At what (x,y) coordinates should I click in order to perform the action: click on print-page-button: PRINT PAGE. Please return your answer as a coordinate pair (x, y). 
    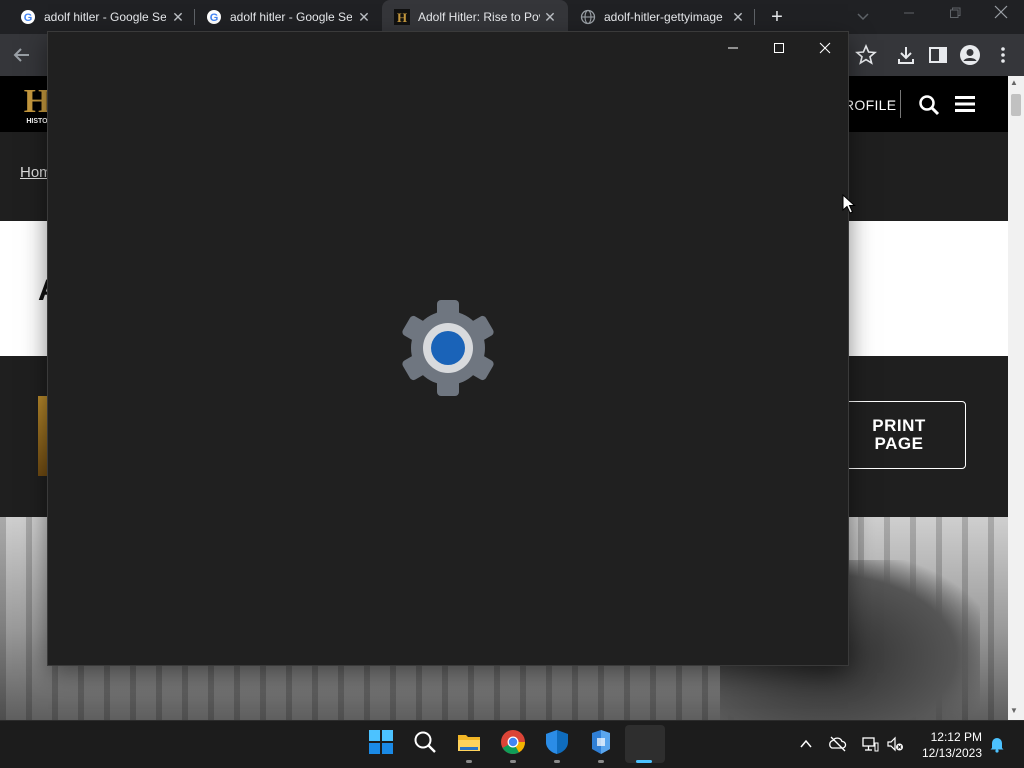
    Looking at the image, I should click on (899, 435).